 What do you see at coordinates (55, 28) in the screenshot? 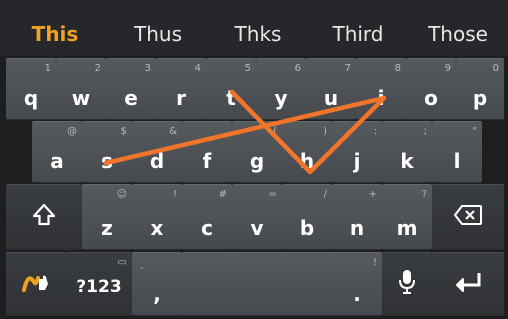
I see `suggestion-1: This` at bounding box center [55, 28].